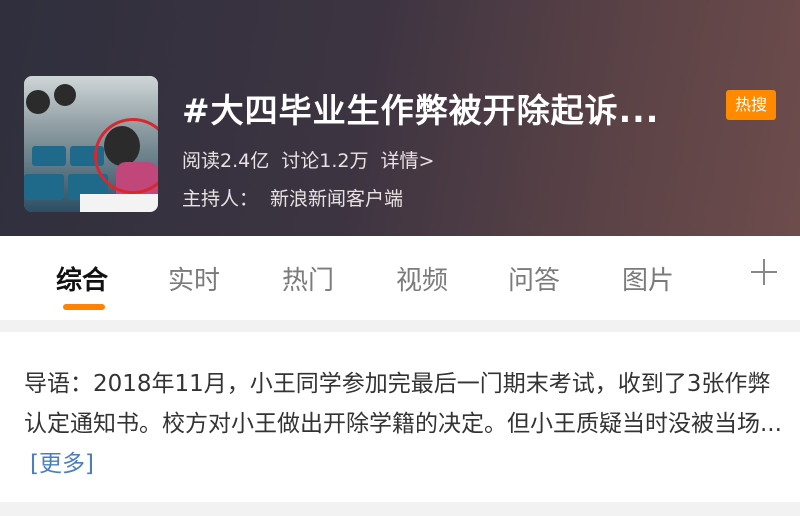 This screenshot has height=516, width=800. What do you see at coordinates (325, 161) in the screenshot?
I see `discussion-count: 讨论1.2万` at bounding box center [325, 161].